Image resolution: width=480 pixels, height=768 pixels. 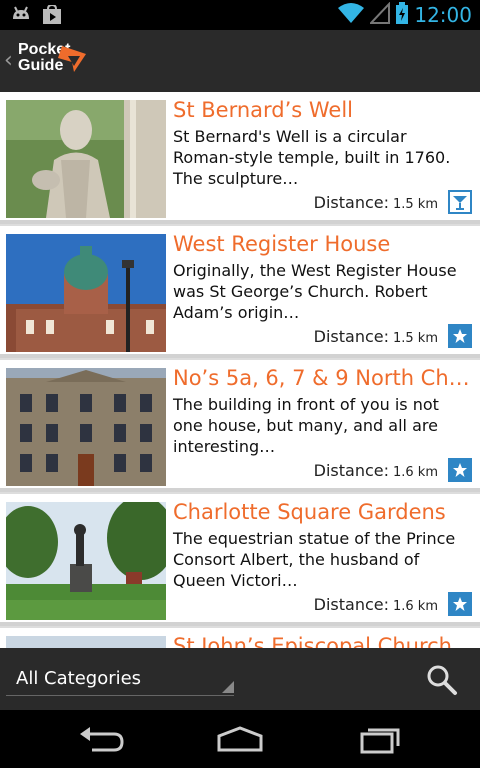 What do you see at coordinates (323, 244) in the screenshot?
I see `item-title: West Register House` at bounding box center [323, 244].